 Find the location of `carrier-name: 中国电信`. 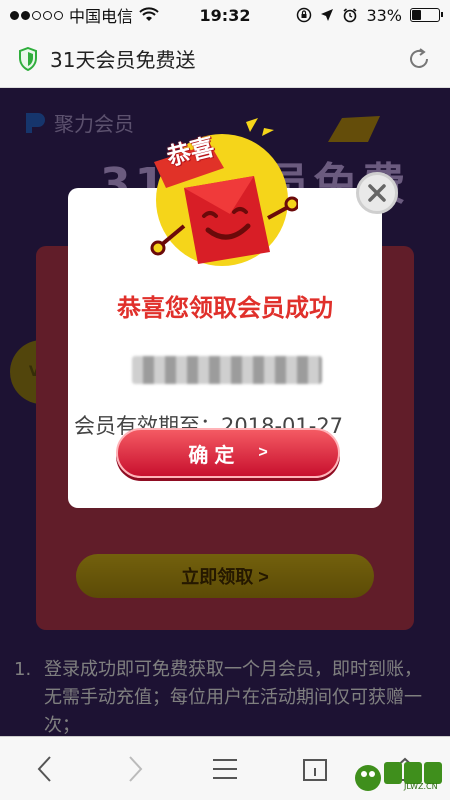

carrier-name: 中国电信 is located at coordinates (101, 16).